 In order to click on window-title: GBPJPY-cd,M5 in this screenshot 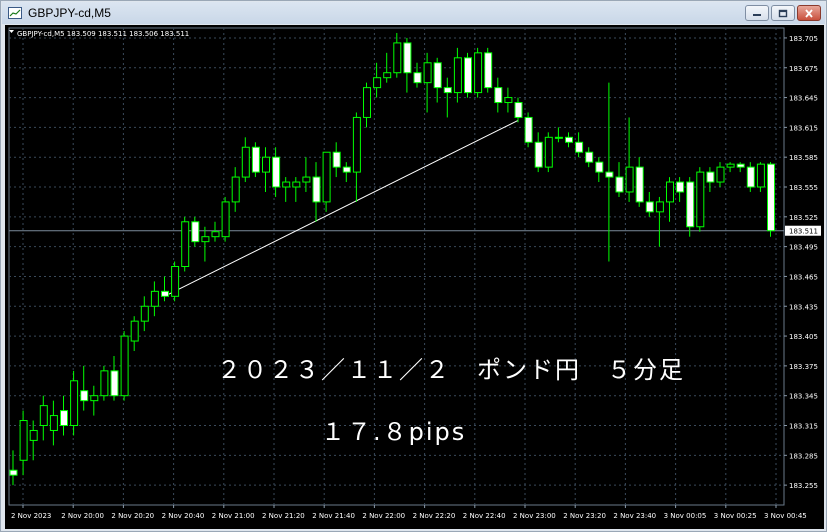, I will do `click(69, 13)`.